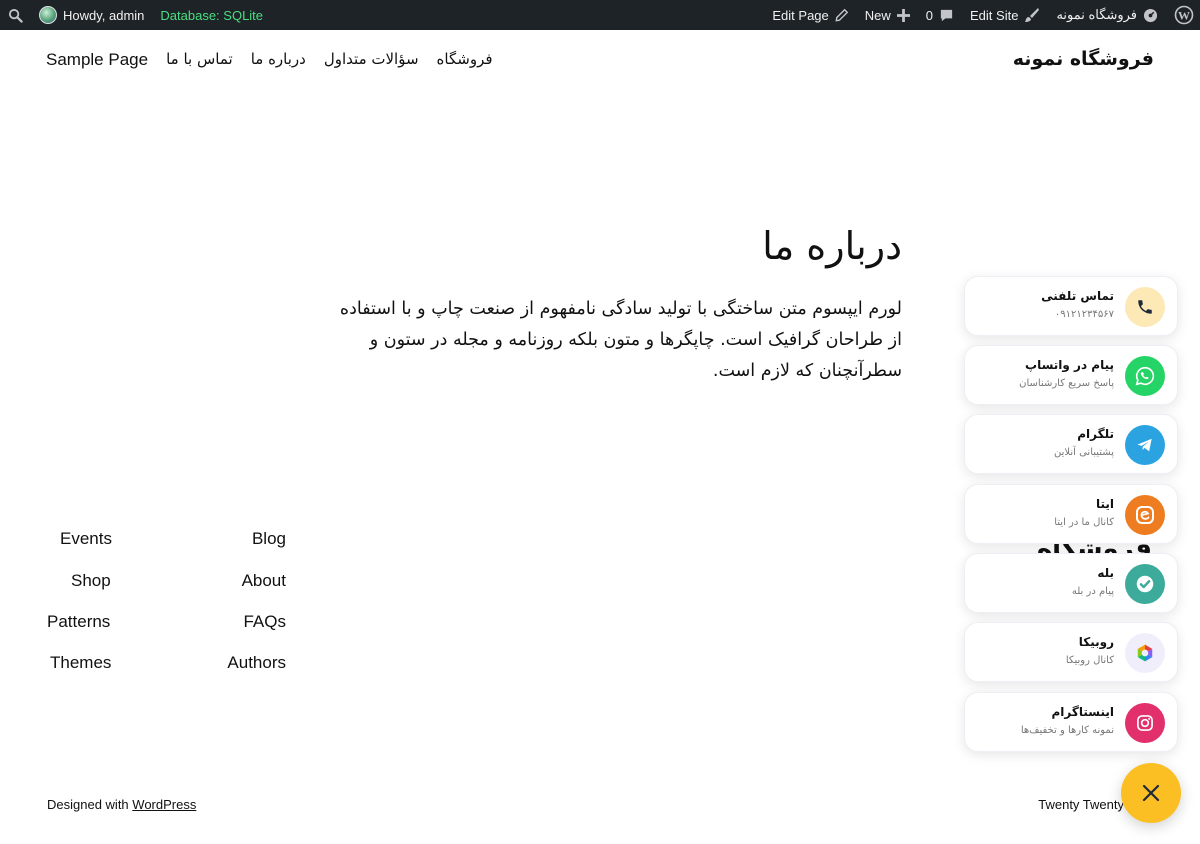  I want to click on admin-search-button, so click(15, 15).